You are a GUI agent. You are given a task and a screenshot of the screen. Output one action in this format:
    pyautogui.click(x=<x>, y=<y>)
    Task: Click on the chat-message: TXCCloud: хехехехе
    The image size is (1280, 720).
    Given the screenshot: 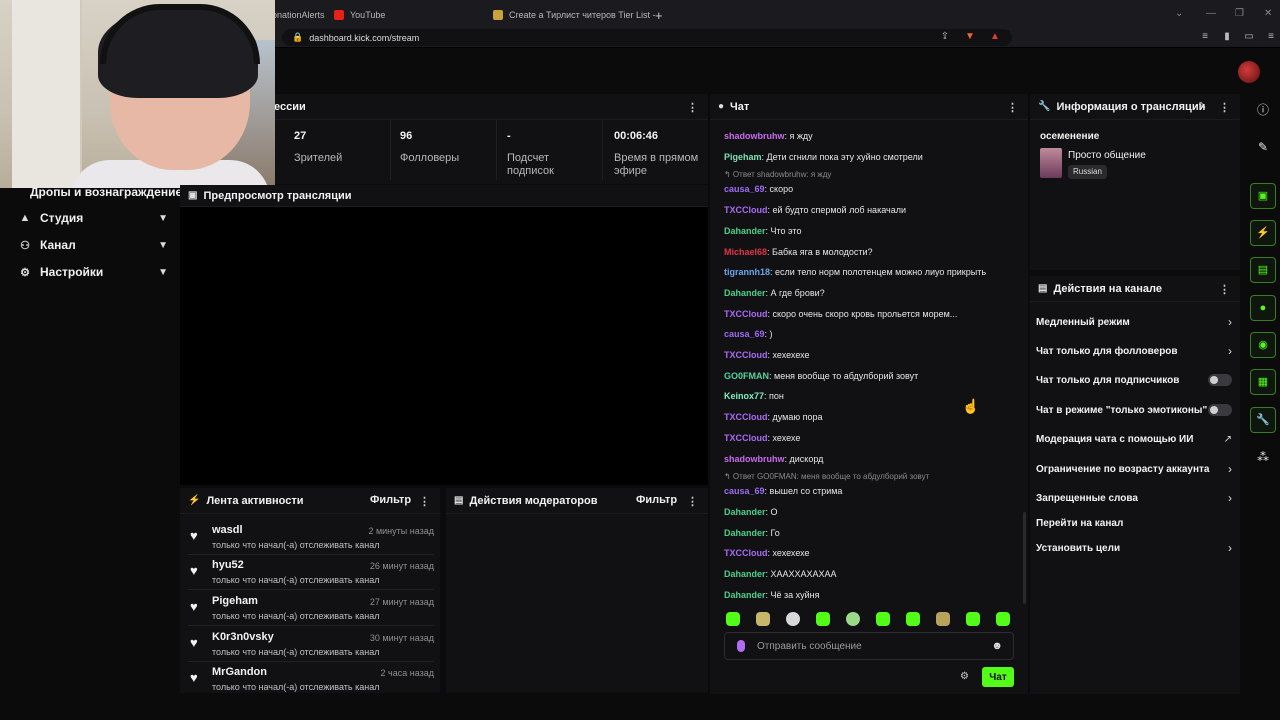 What is the action you would take?
    pyautogui.click(x=869, y=355)
    